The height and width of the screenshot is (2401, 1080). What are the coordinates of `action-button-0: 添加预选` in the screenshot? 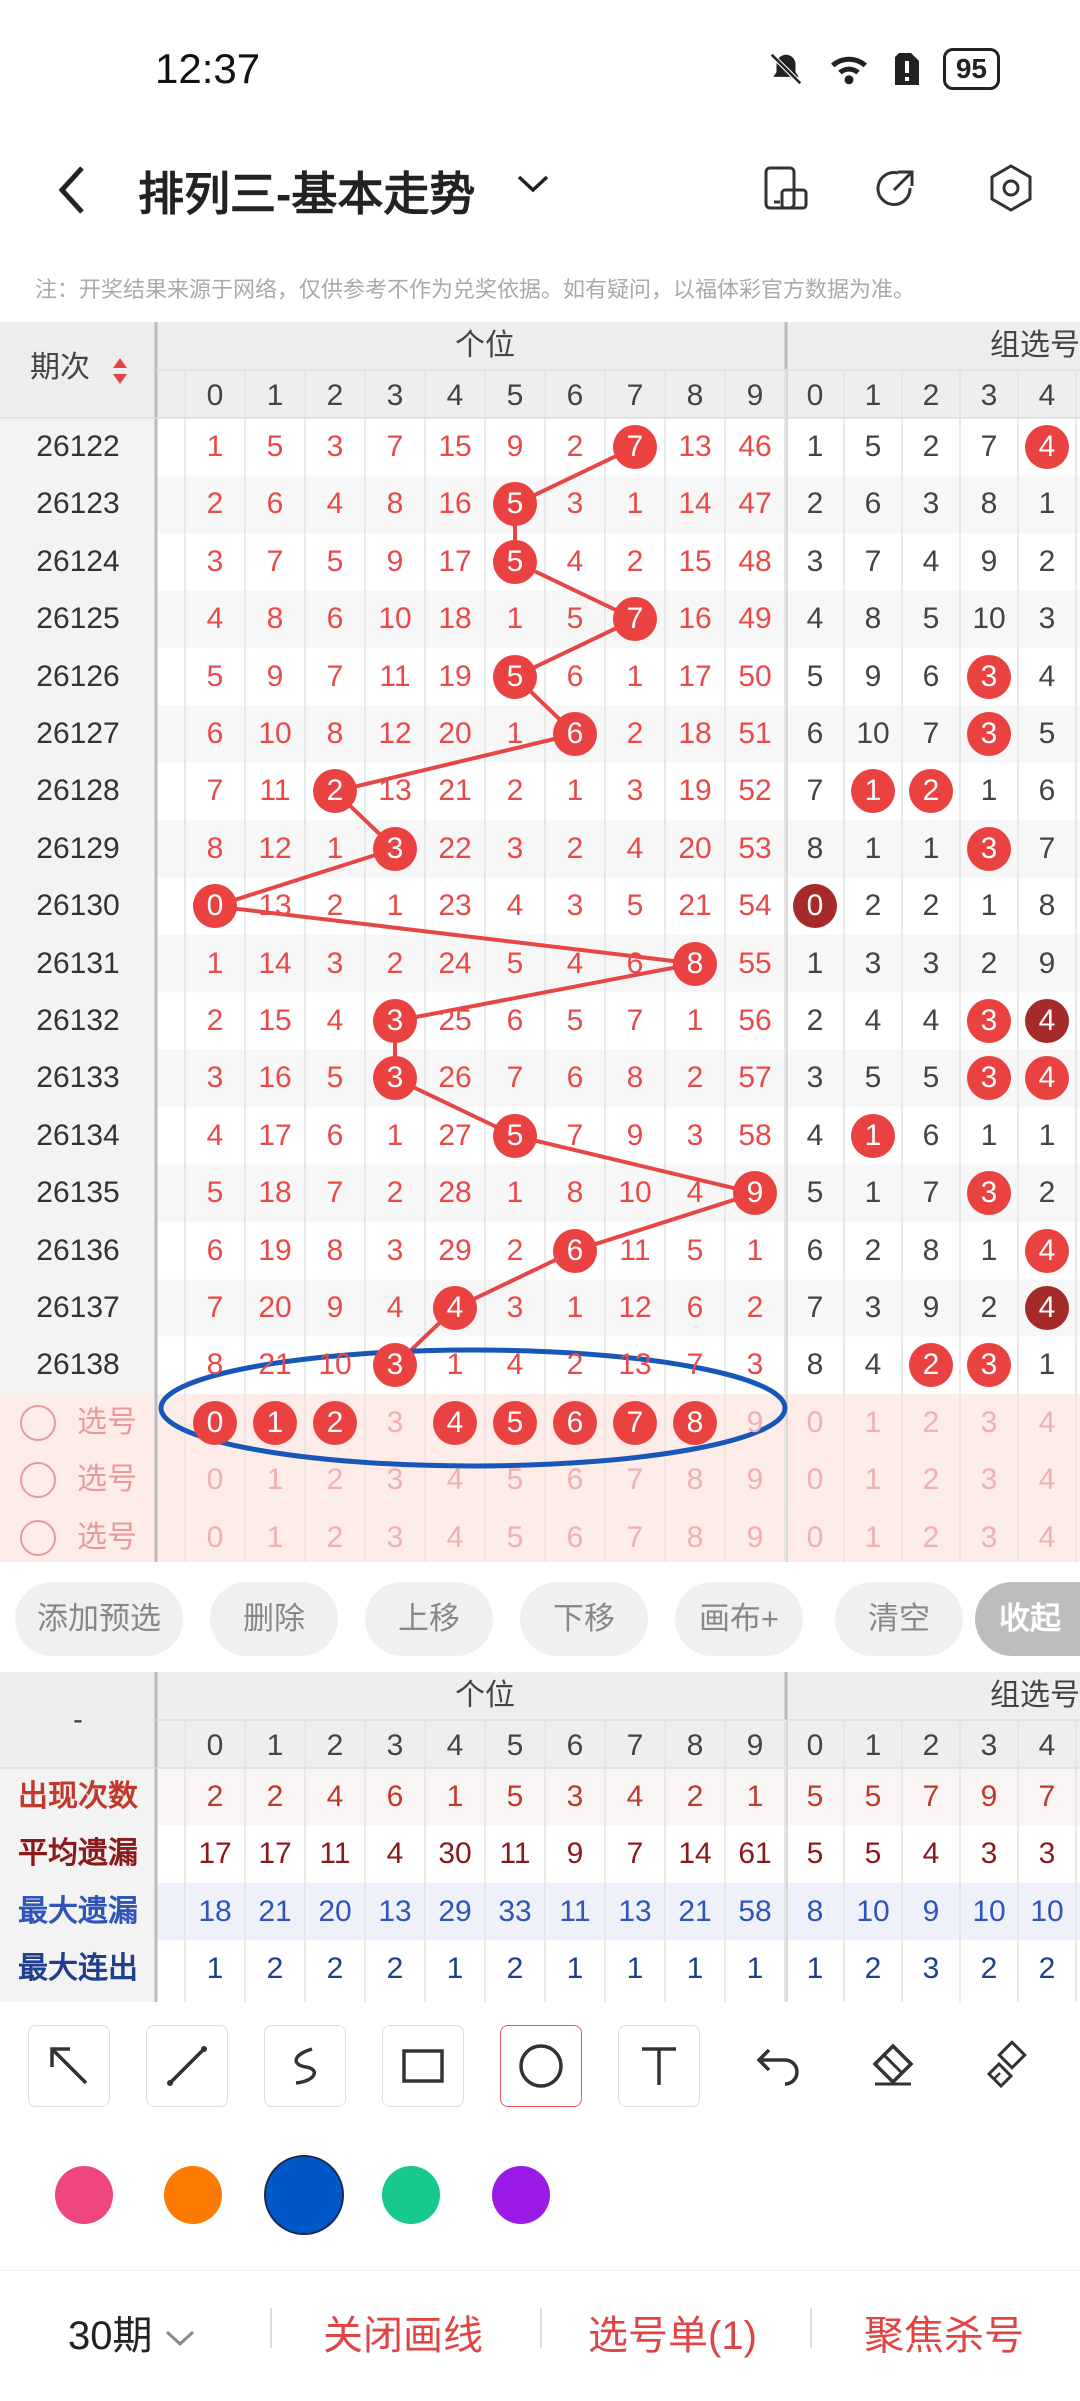 It's located at (99, 1619).